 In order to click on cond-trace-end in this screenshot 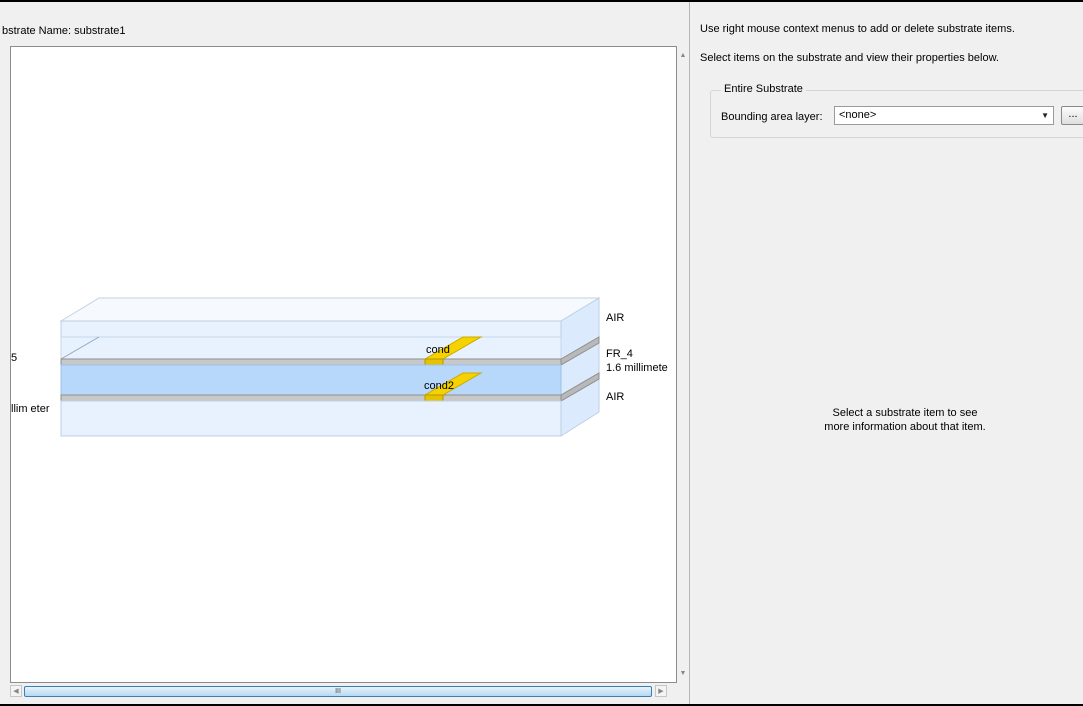, I will do `click(434, 362)`.